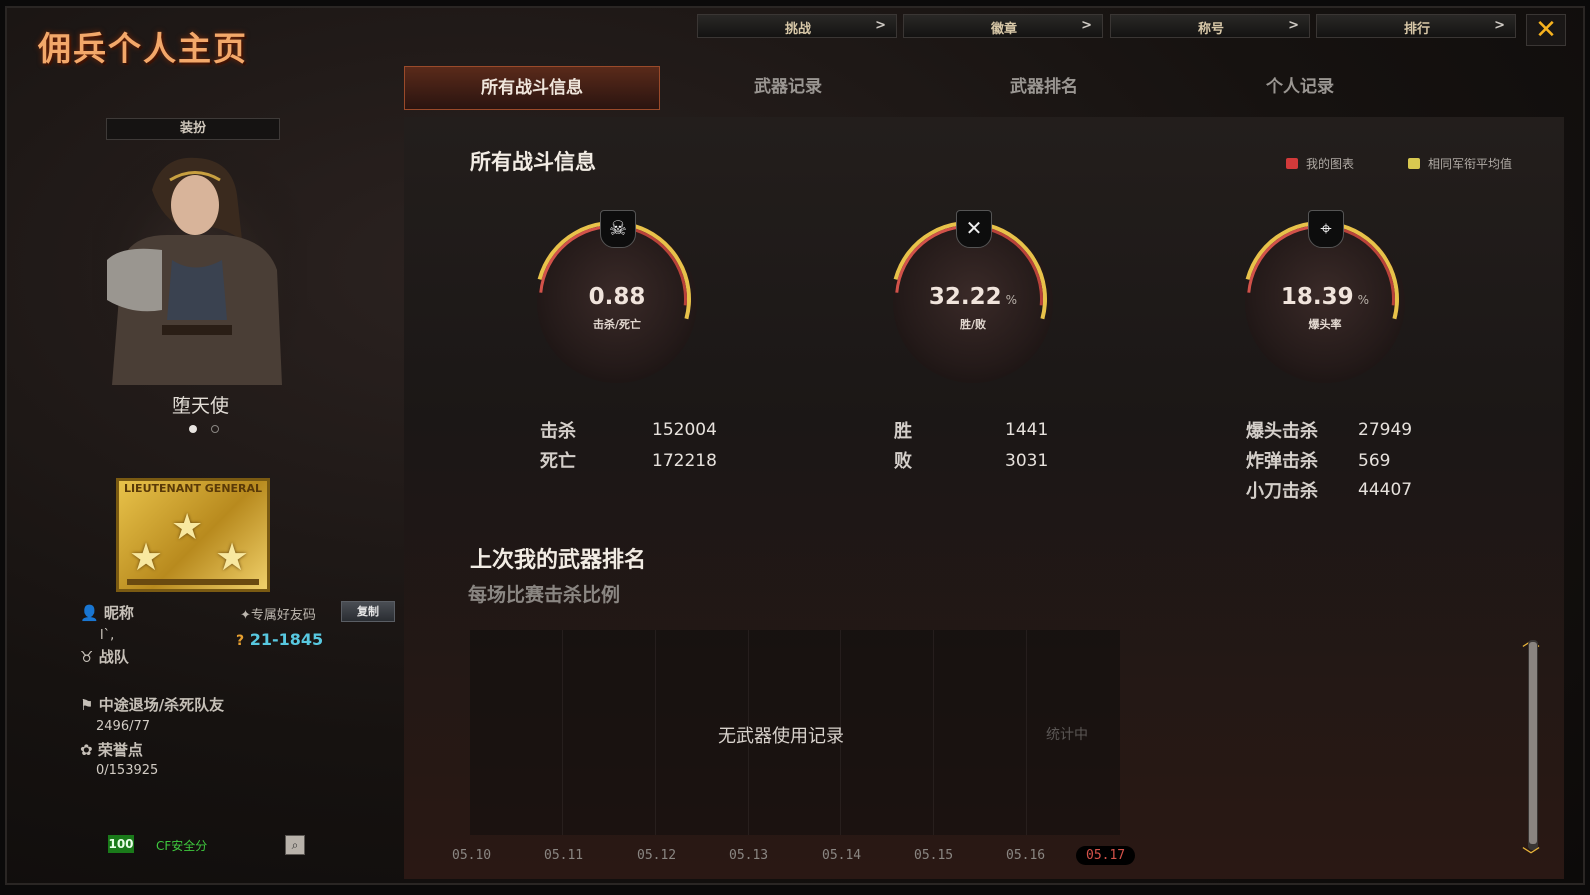  What do you see at coordinates (86, 750) in the screenshot?
I see `laurel-icon: ✿` at bounding box center [86, 750].